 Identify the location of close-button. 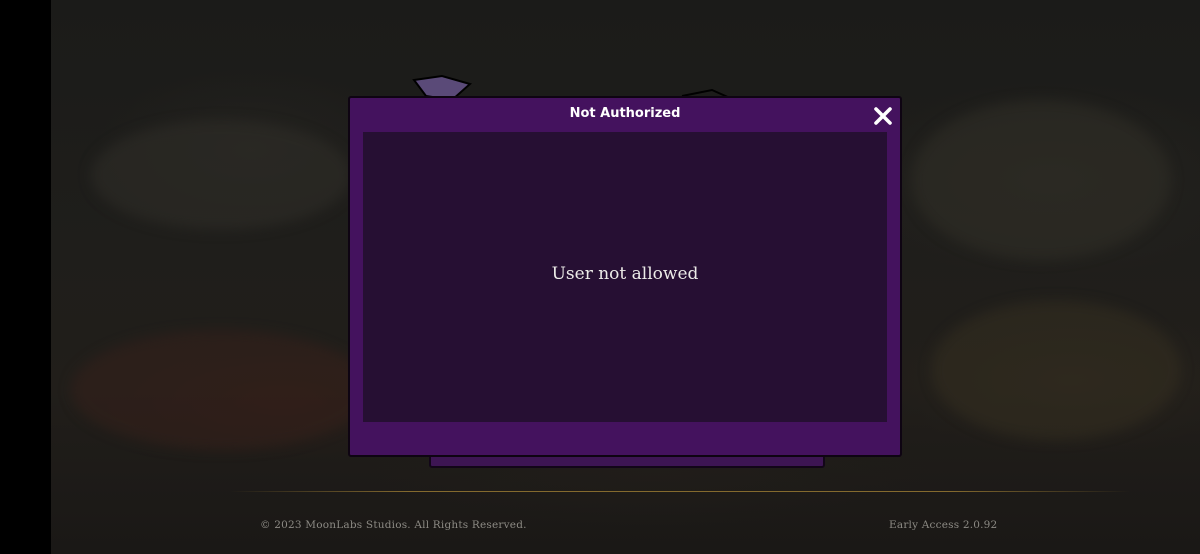
(883, 116).